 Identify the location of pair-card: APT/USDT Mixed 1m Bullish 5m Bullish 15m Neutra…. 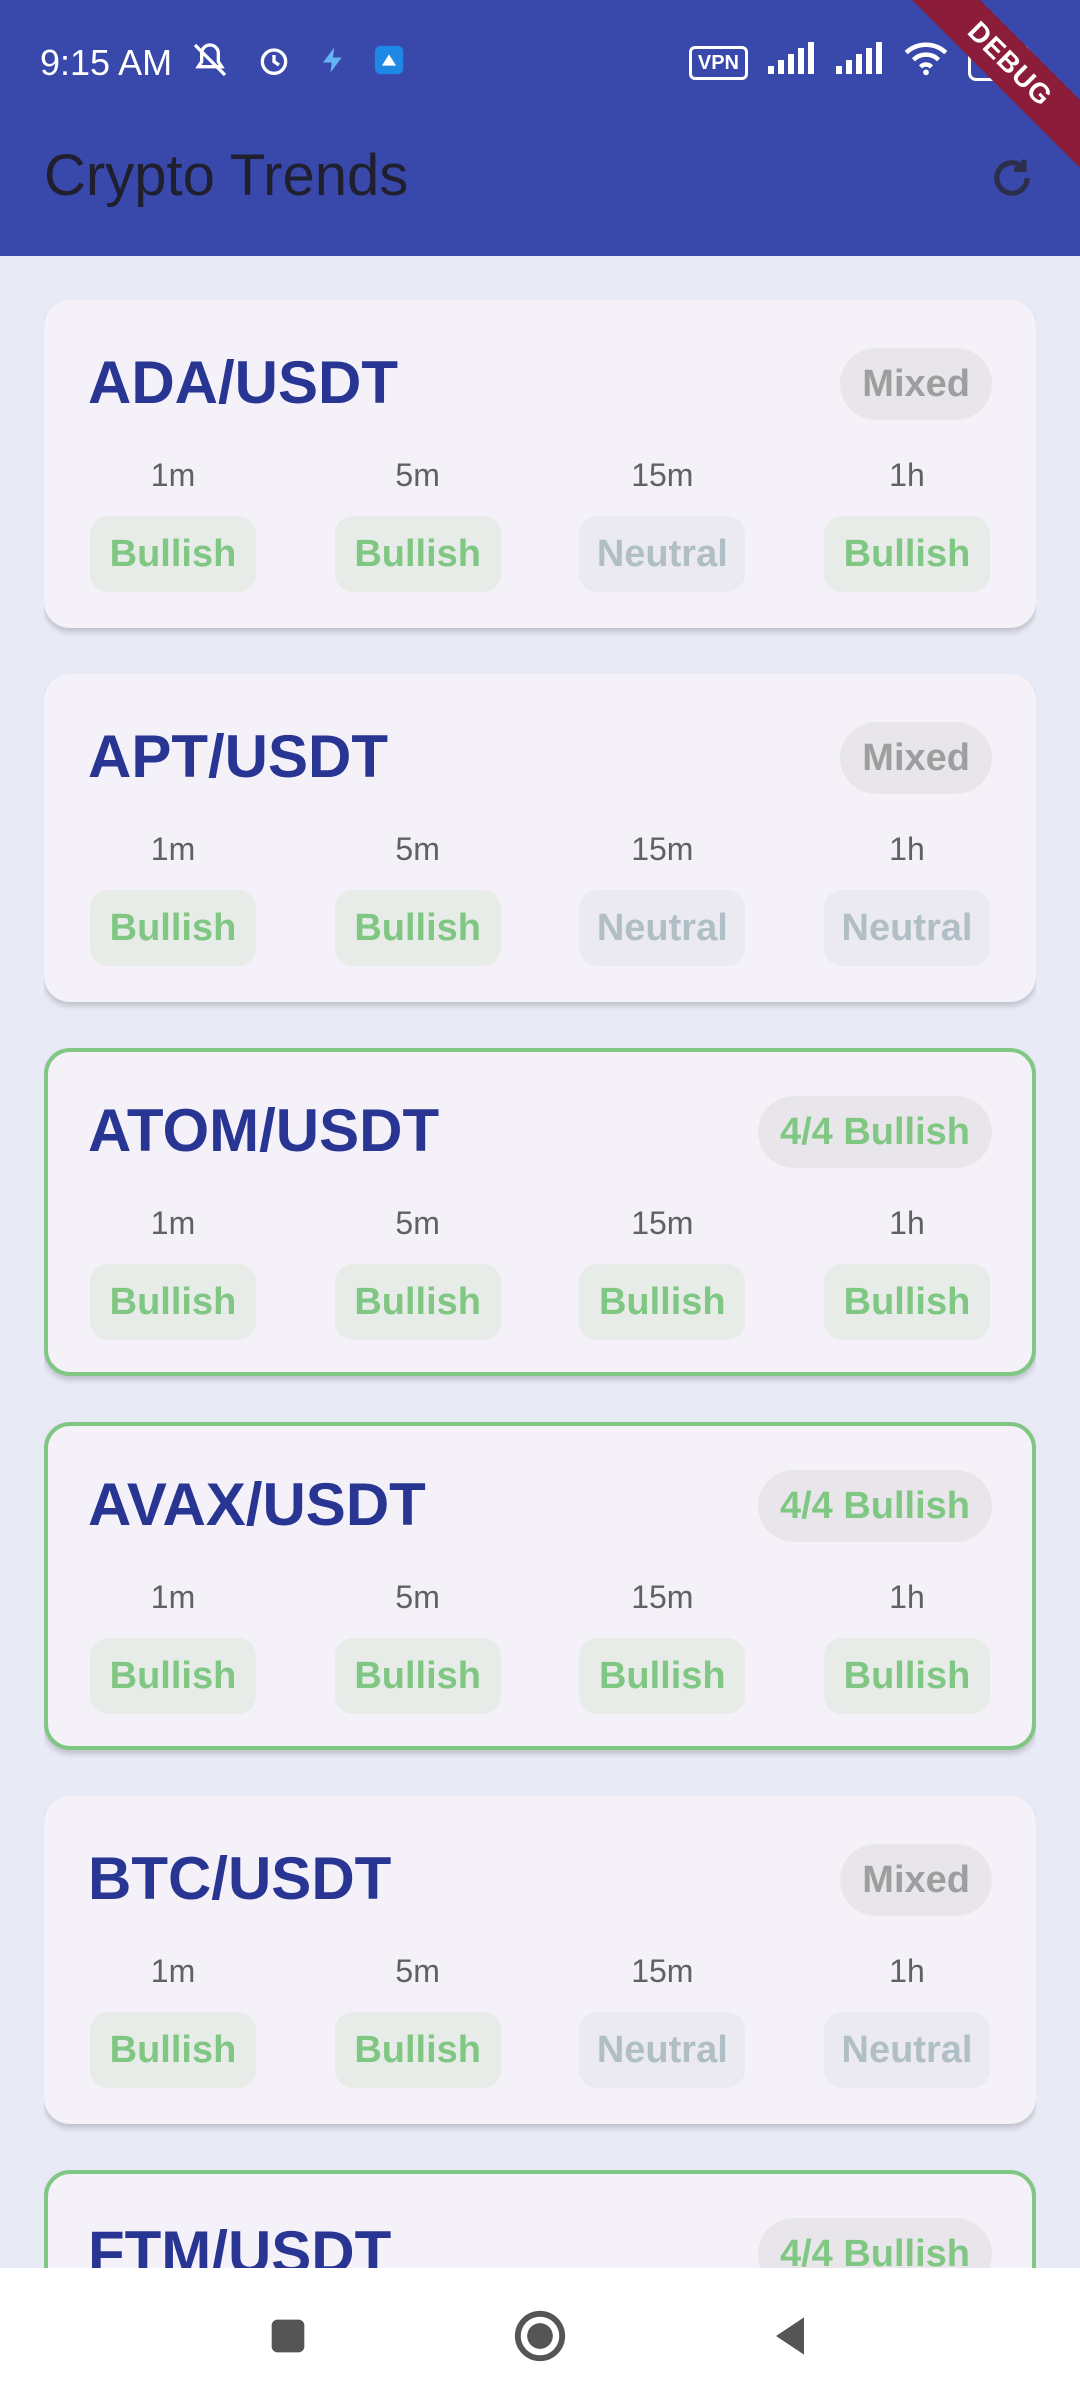
(540, 838).